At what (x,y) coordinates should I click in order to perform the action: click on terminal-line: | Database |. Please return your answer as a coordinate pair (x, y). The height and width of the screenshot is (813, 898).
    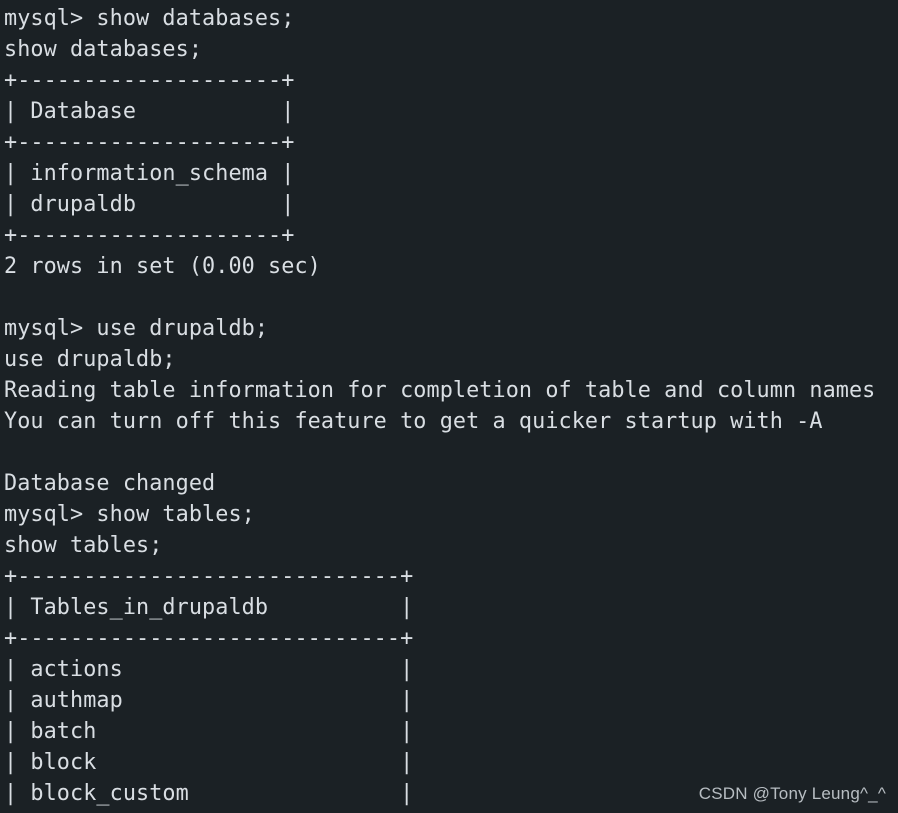
    Looking at the image, I should click on (149, 111).